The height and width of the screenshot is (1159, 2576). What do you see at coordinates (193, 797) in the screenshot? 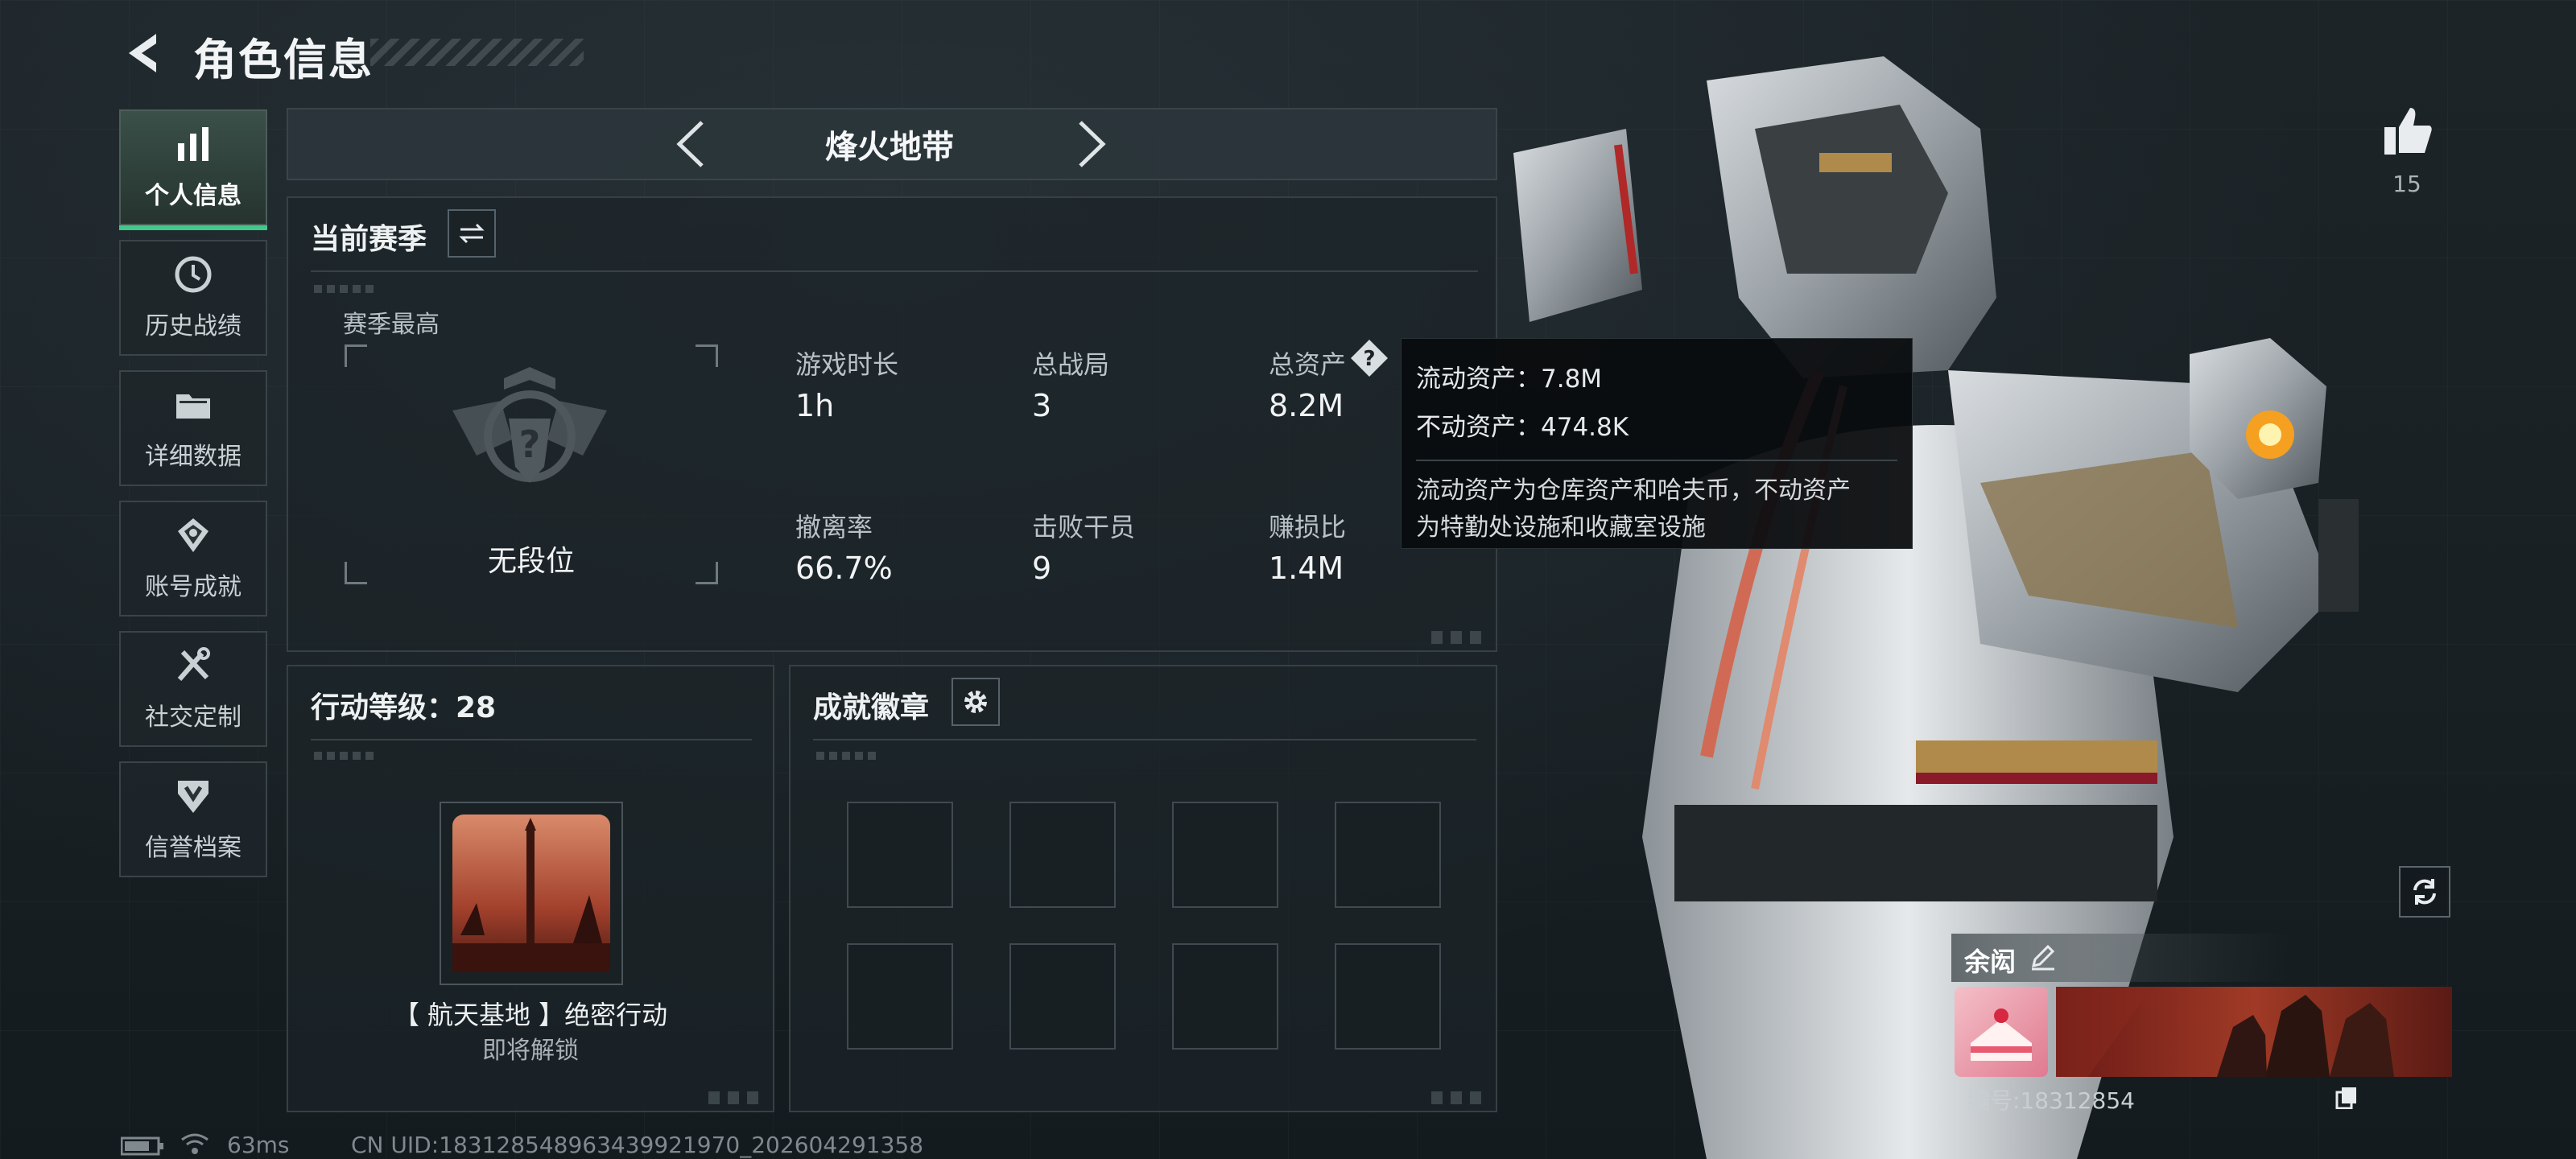
I see `credibility-icon` at bounding box center [193, 797].